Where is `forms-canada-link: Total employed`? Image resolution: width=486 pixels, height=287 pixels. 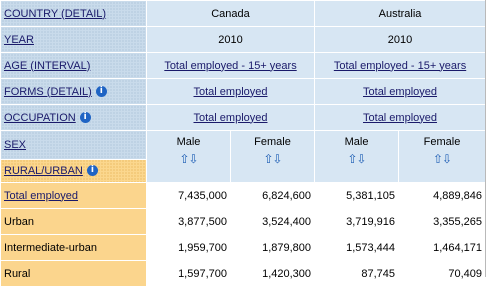 forms-canada-link: Total employed is located at coordinates (231, 92).